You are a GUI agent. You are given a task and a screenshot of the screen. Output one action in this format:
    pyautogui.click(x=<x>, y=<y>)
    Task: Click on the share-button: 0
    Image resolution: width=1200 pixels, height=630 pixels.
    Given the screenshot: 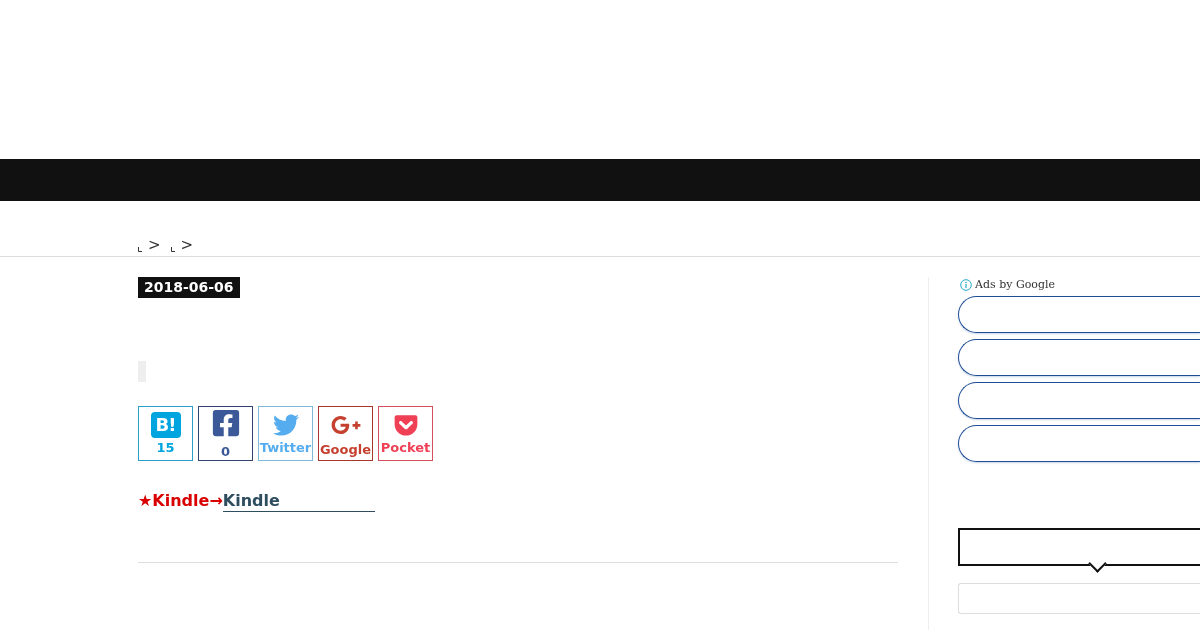 What is the action you would take?
    pyautogui.click(x=225, y=433)
    